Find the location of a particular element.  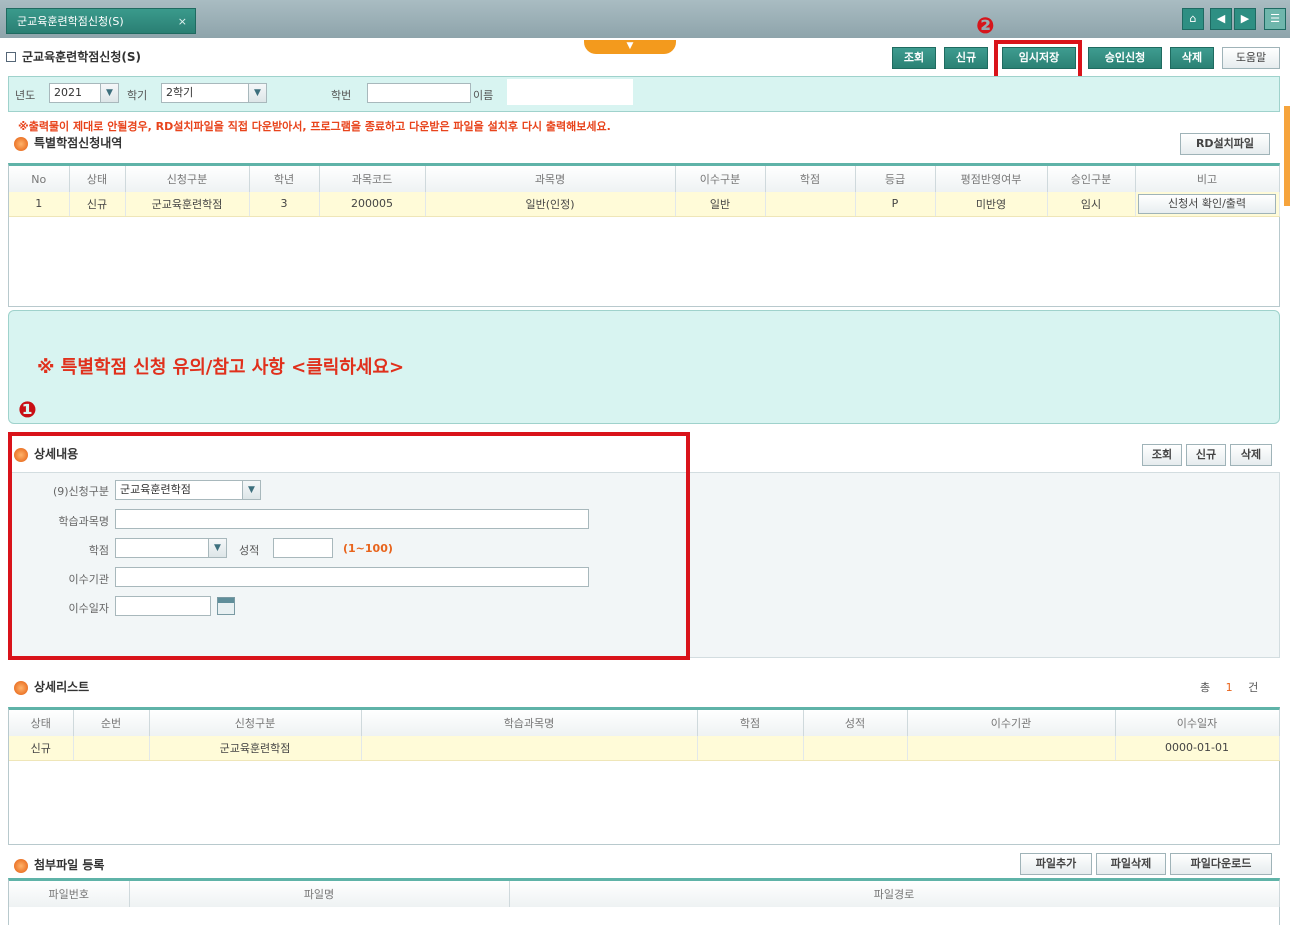

special-section-title: 특별학점신청내역 is located at coordinates (68, 142).